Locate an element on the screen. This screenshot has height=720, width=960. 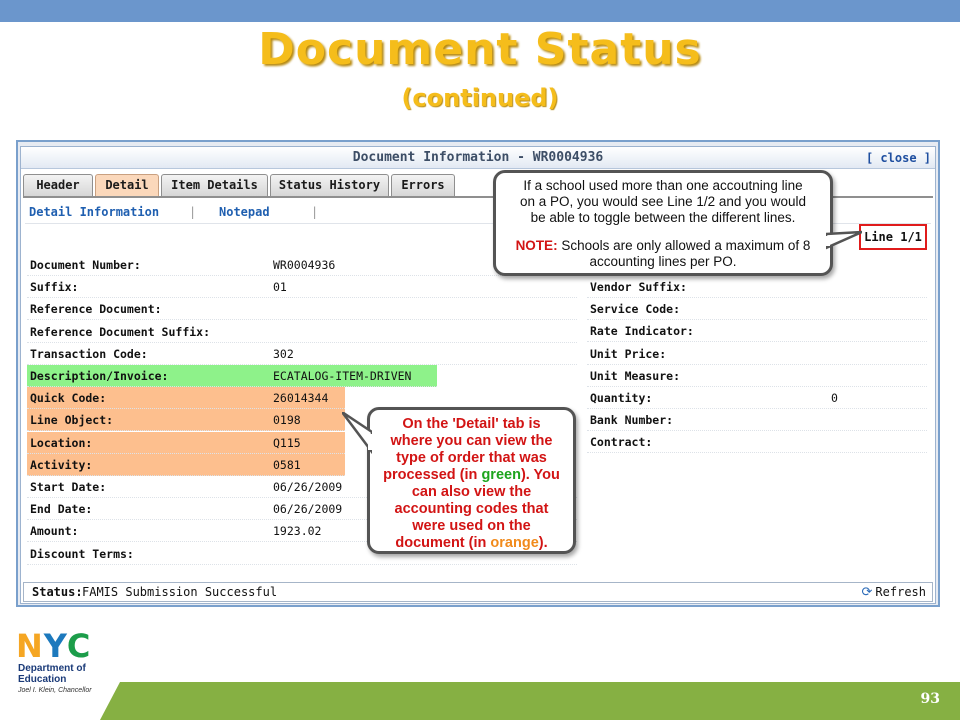
field-row: Description/Invoice: ECATALOG-ITEM-DRIVEN is located at coordinates (232, 376).